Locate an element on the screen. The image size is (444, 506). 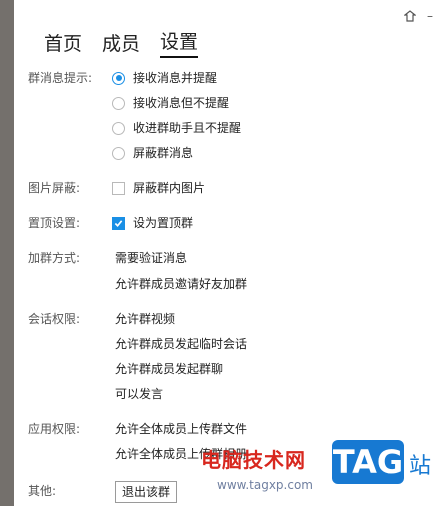
session-item: 允许群视频 is located at coordinates (145, 319).